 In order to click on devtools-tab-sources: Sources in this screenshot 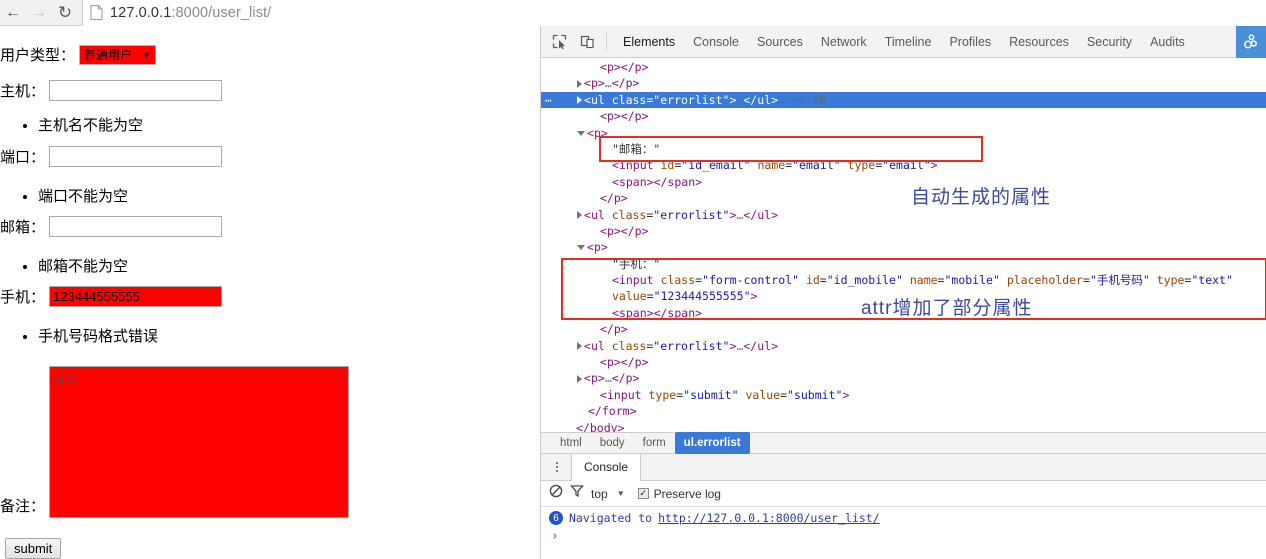, I will do `click(780, 42)`.